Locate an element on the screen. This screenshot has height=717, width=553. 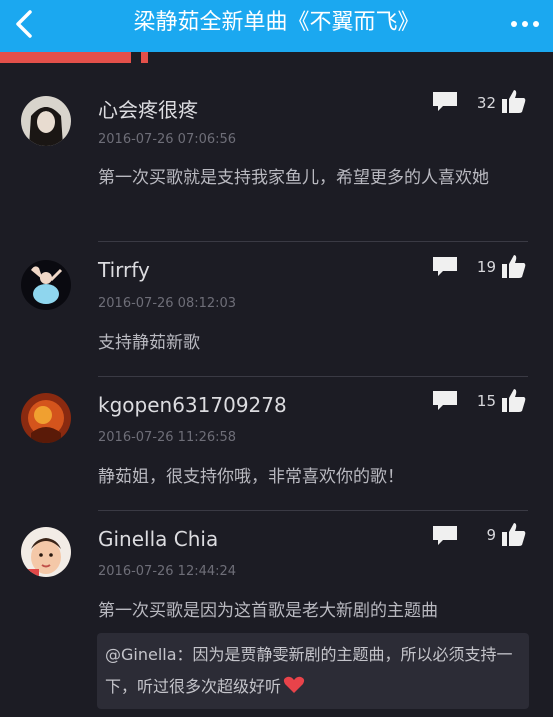
progress-fill is located at coordinates (65, 57).